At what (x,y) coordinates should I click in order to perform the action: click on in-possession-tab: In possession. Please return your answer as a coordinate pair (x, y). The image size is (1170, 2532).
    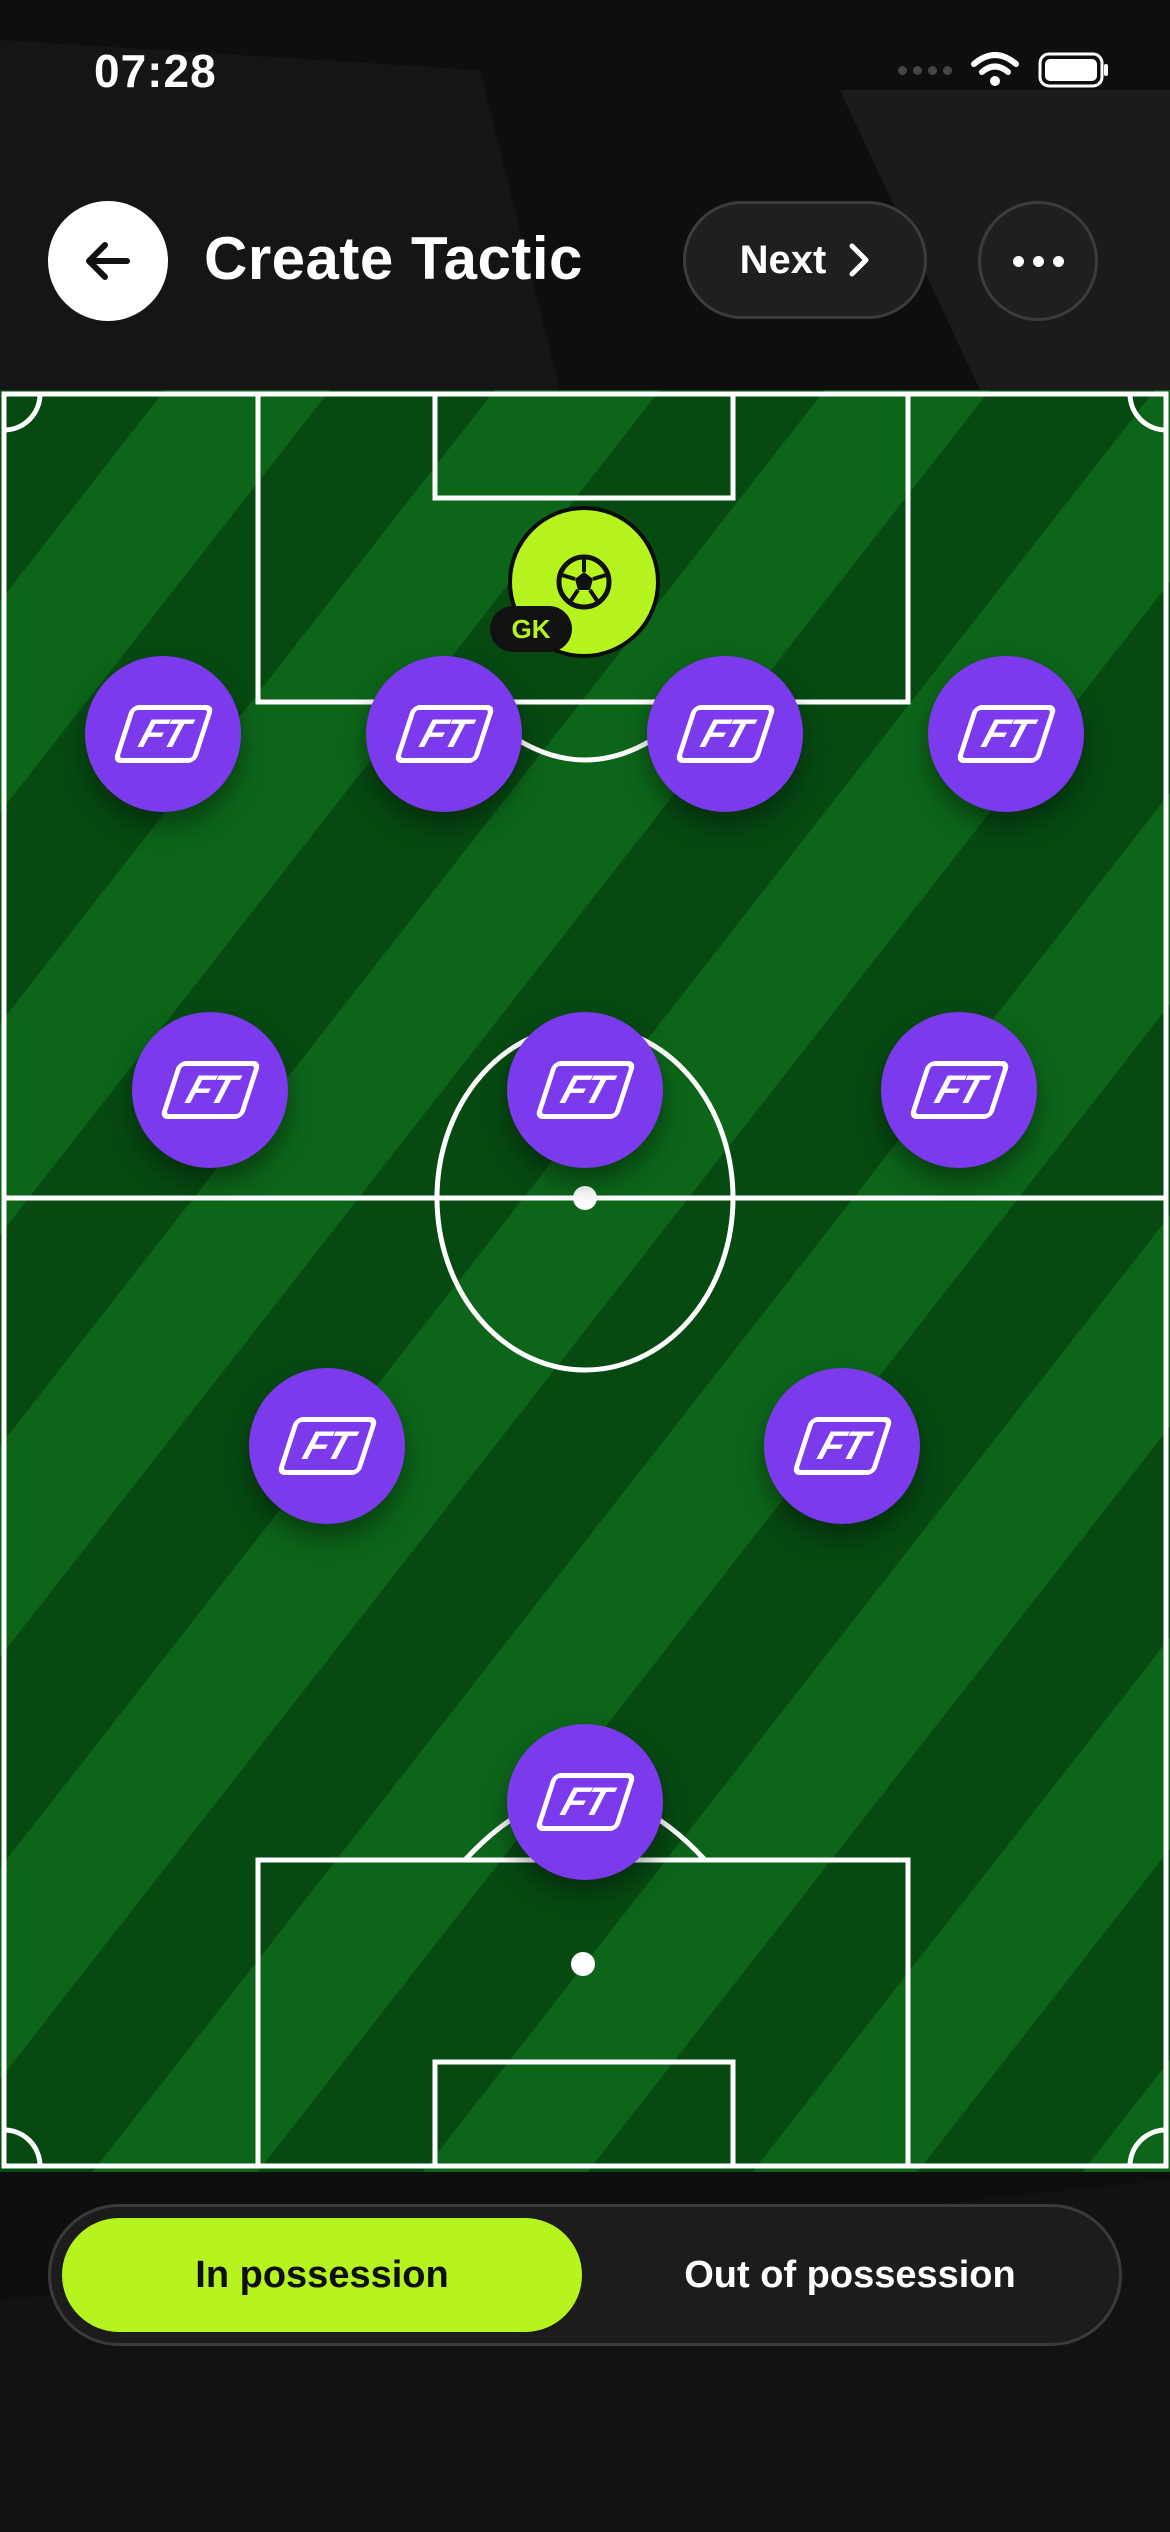
    Looking at the image, I should click on (322, 2275).